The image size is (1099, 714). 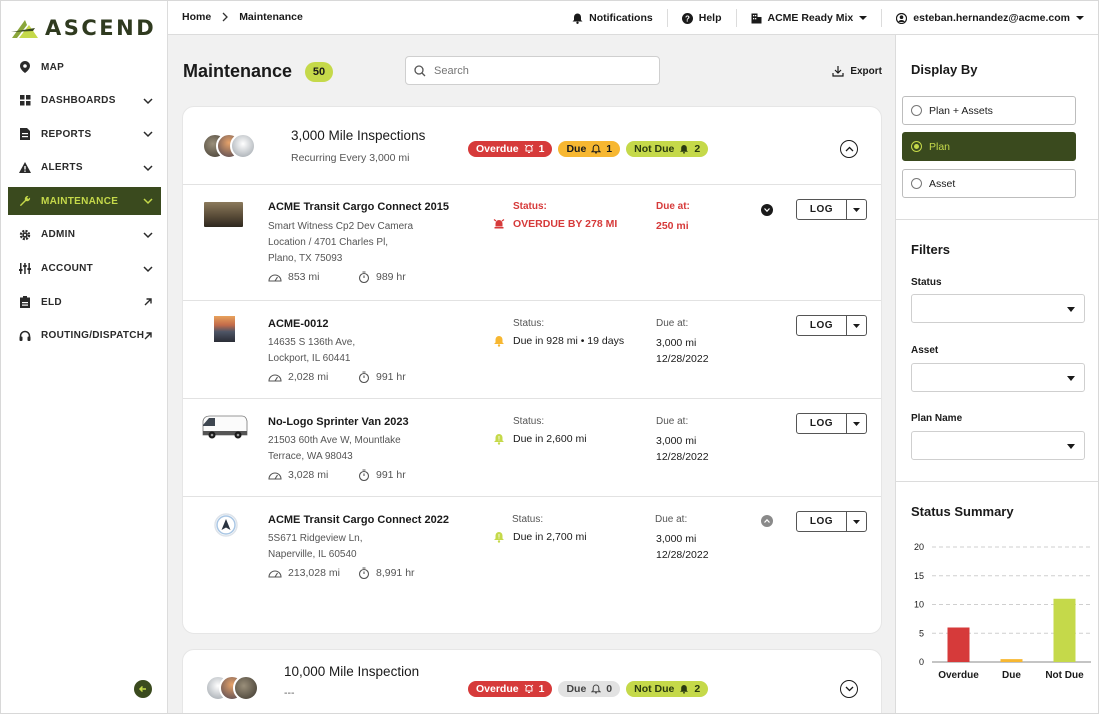 I want to click on due-at-value: 3,000 mi 12/28/2022, so click(x=682, y=449).